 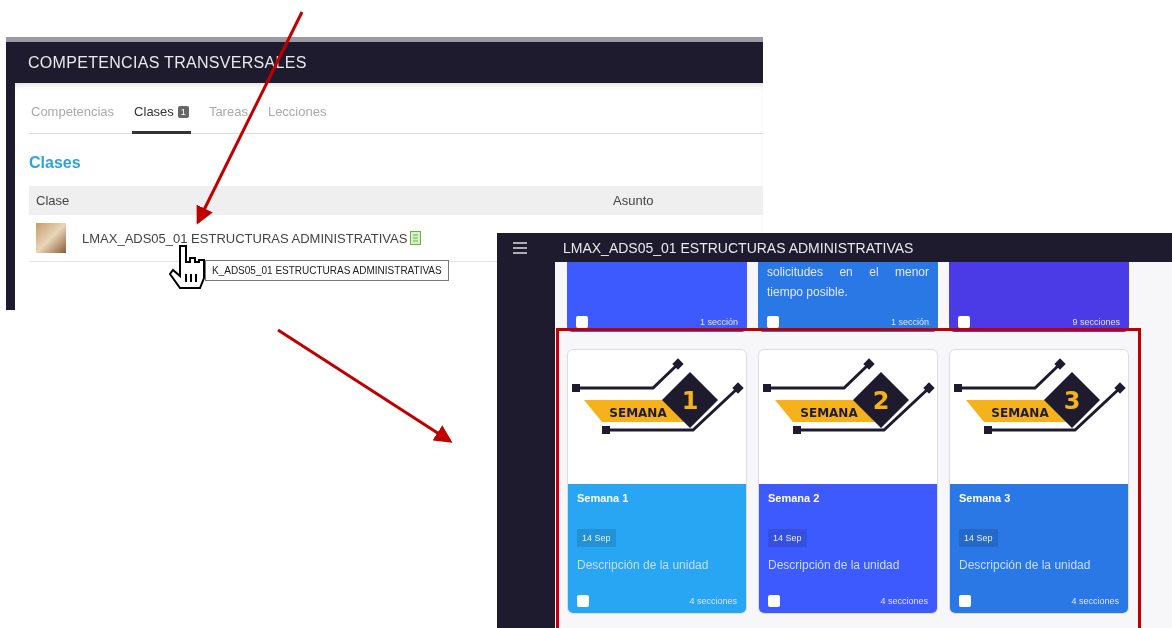 I want to click on card-title: Semana 1, so click(x=603, y=498).